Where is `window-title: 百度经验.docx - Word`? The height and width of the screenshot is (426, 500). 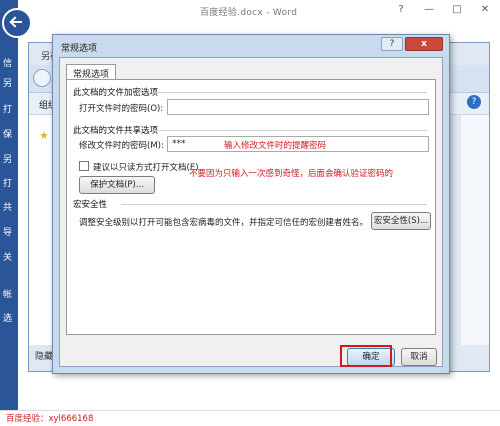
window-title: 百度经验.docx - Word is located at coordinates (249, 13).